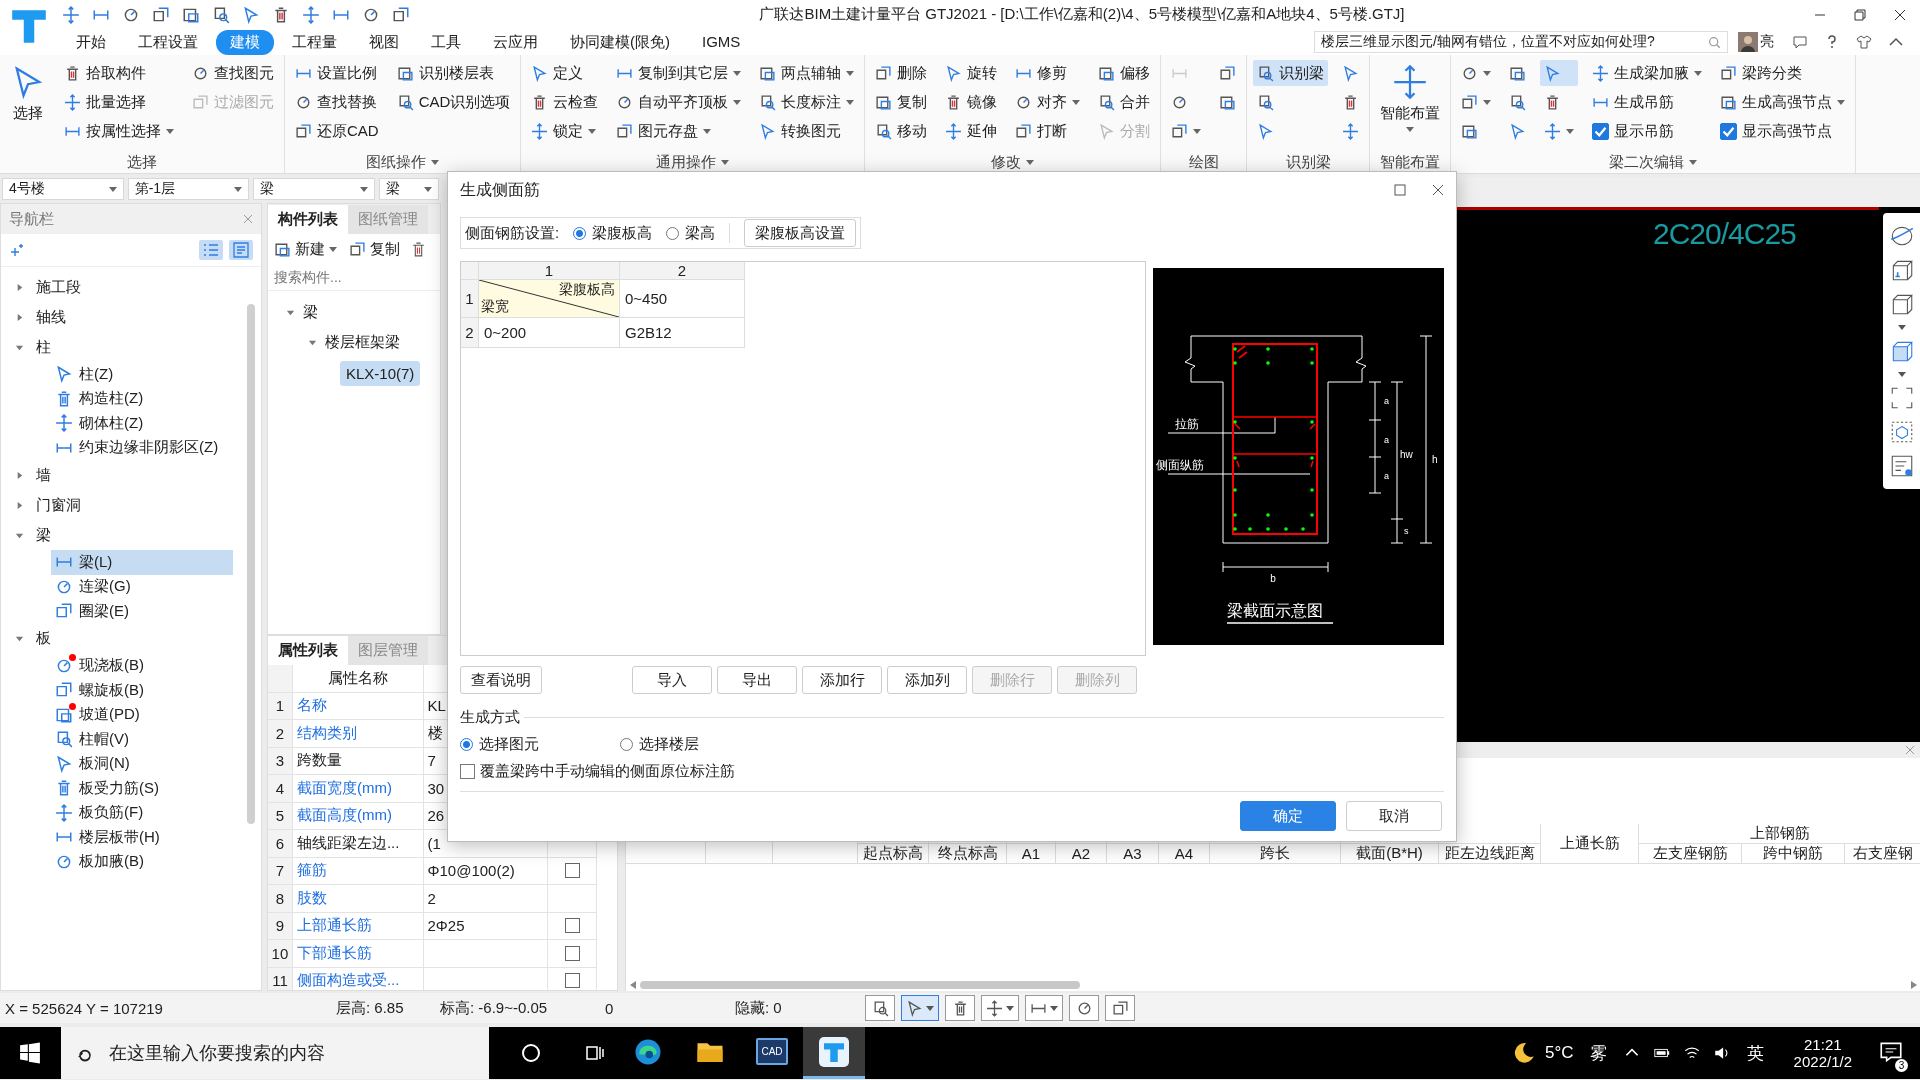 This screenshot has width=1920, height=1080. Describe the element at coordinates (901, 131) in the screenshot. I see `ribbon-button: 移动` at that location.